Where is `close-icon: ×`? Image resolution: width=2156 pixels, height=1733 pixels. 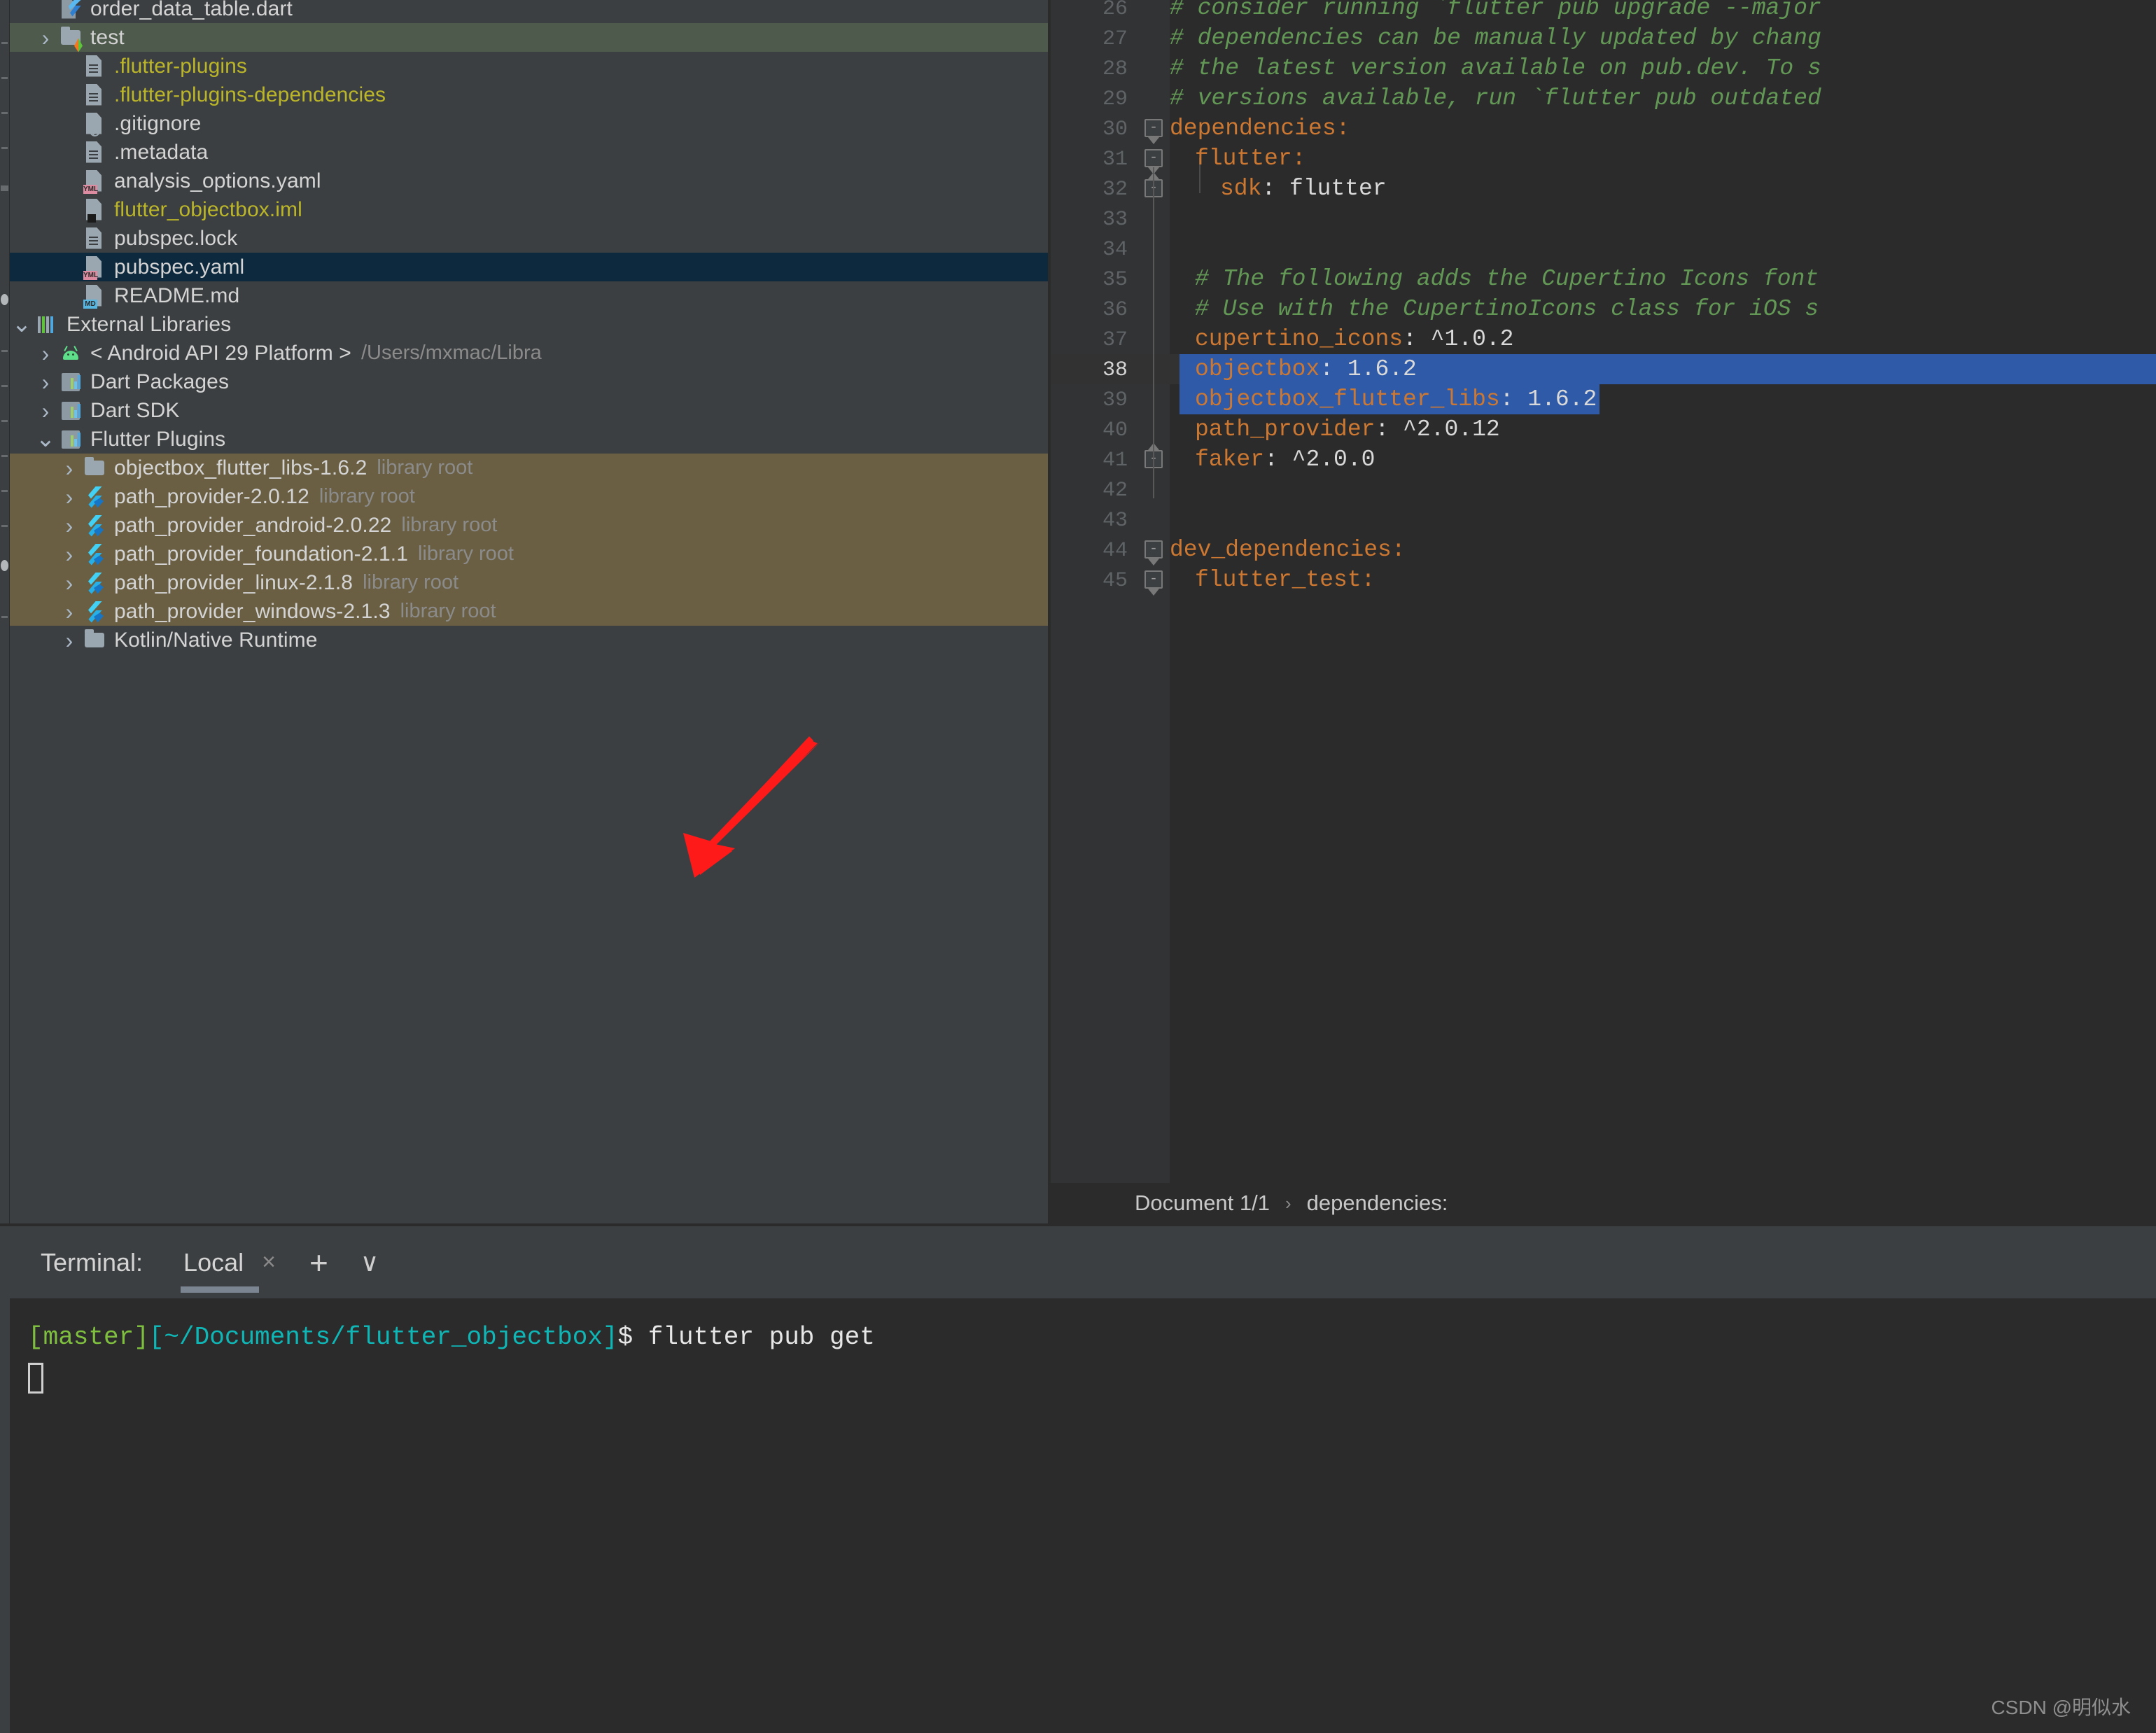 close-icon: × is located at coordinates (269, 1263).